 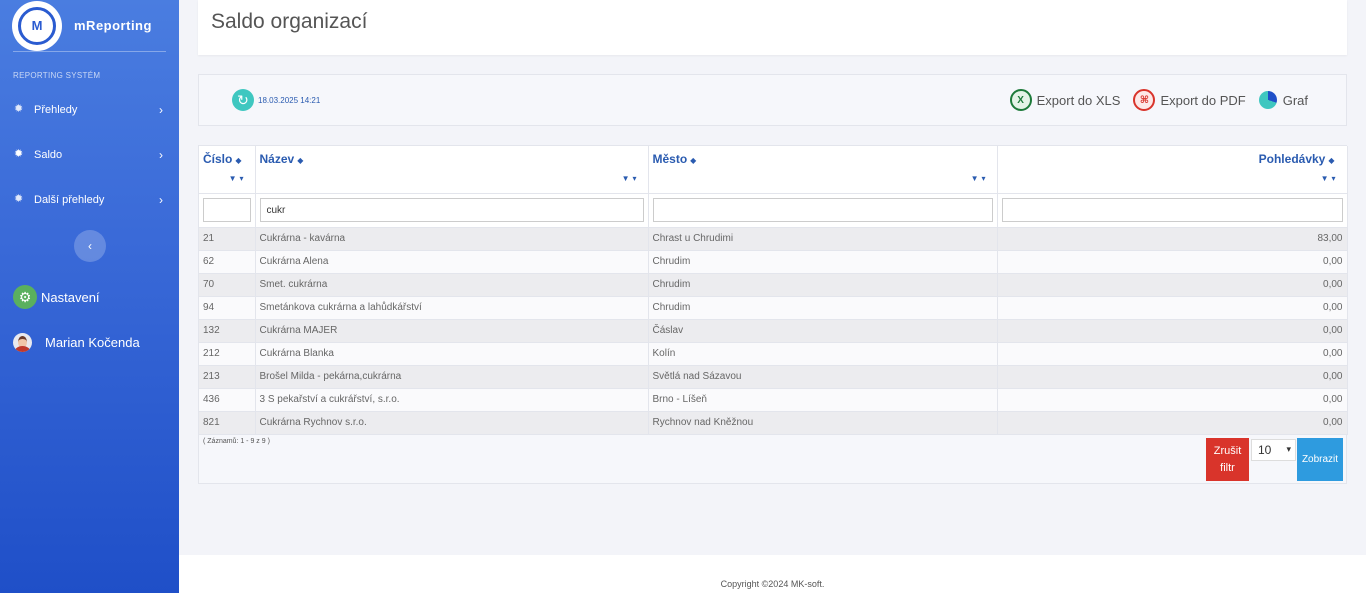 What do you see at coordinates (227, 400) in the screenshot?
I see `cell-cislo: 436` at bounding box center [227, 400].